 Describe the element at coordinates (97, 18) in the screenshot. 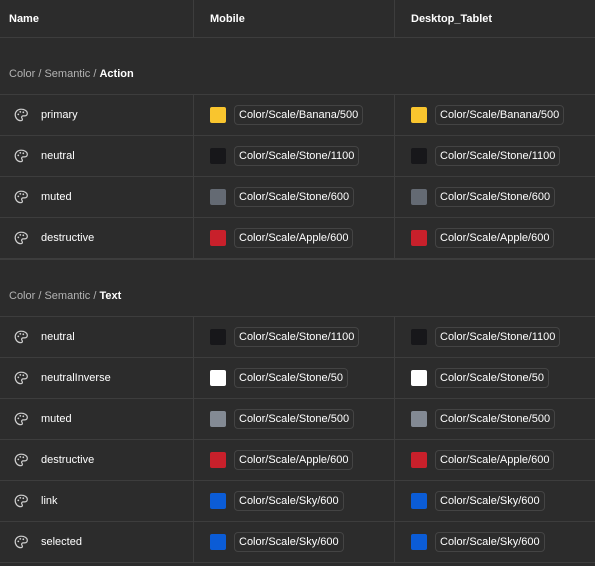

I see `column-header-name: Name` at that location.